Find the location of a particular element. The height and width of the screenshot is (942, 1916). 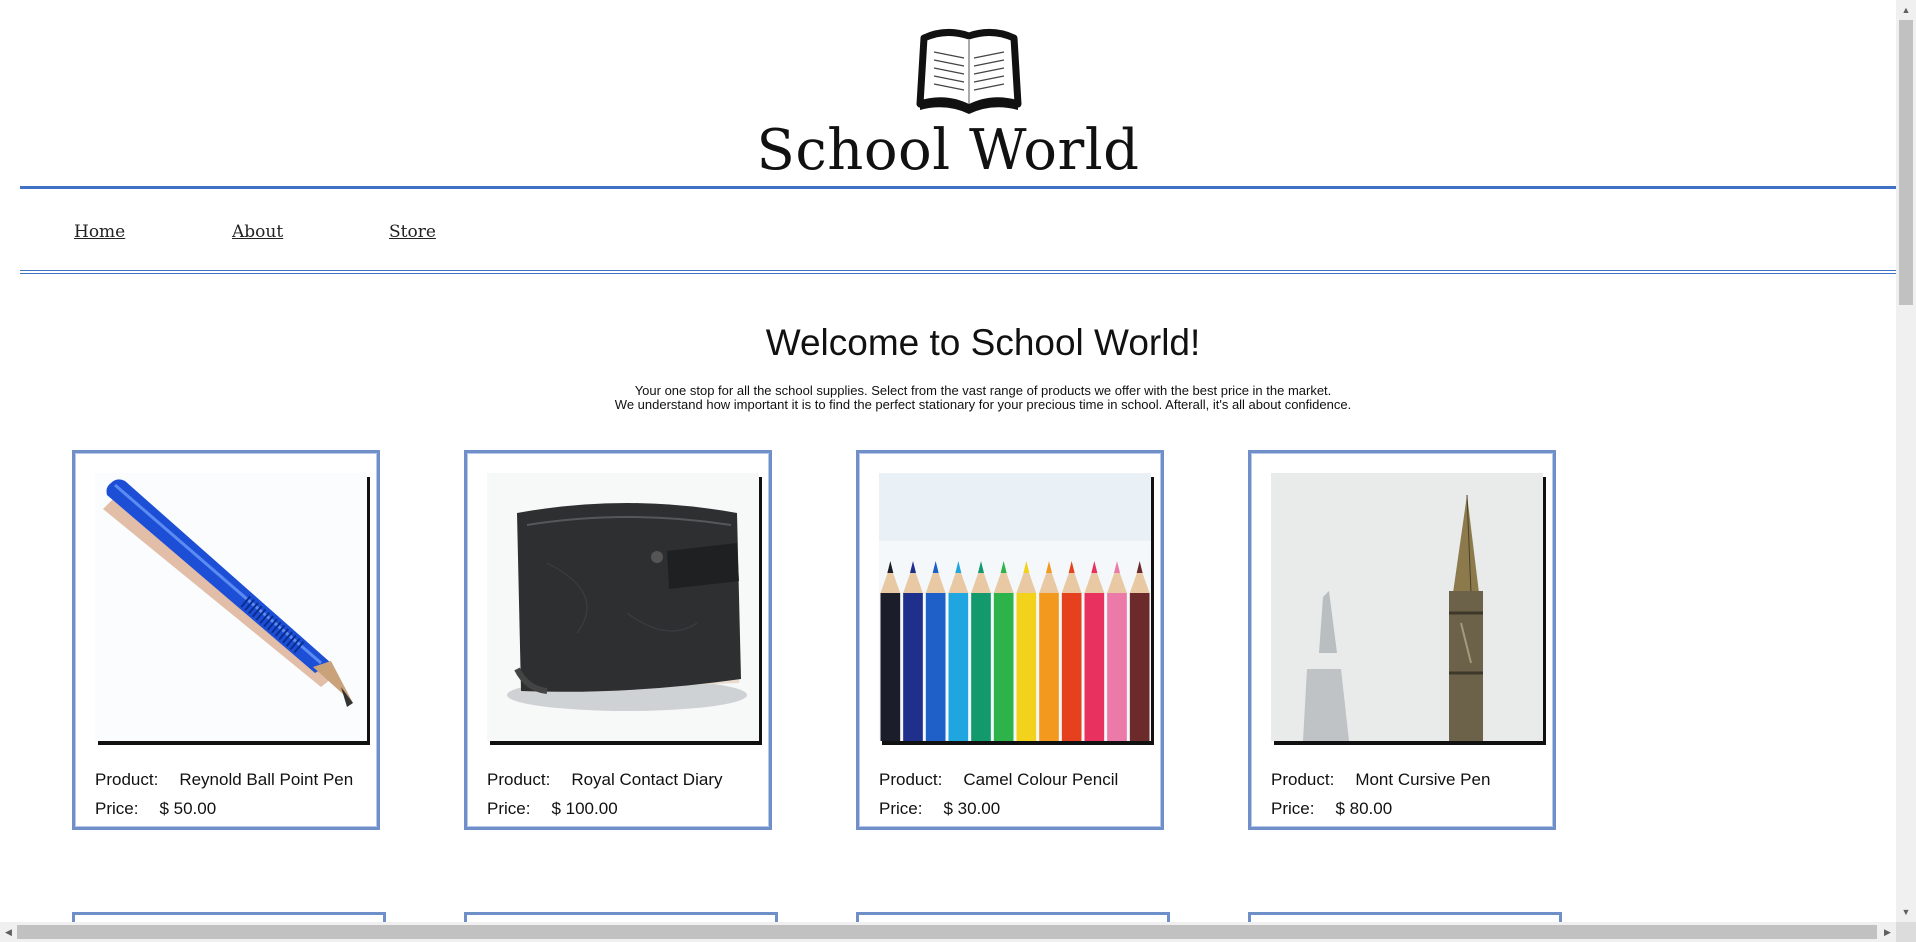

site-title: School World is located at coordinates (948, 150).